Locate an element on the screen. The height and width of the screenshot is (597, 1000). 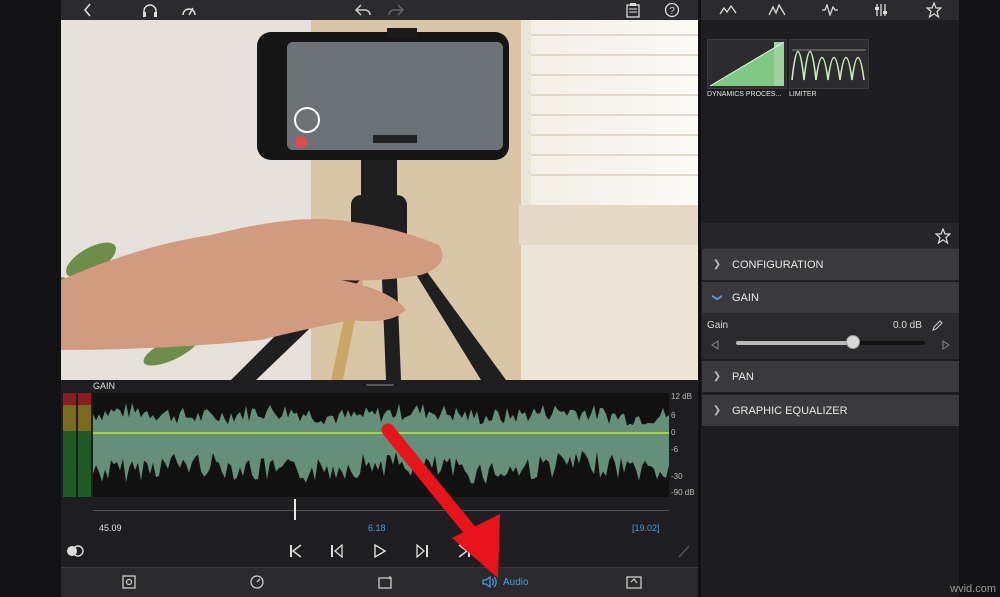
waveform-icon is located at coordinates (830, 10).